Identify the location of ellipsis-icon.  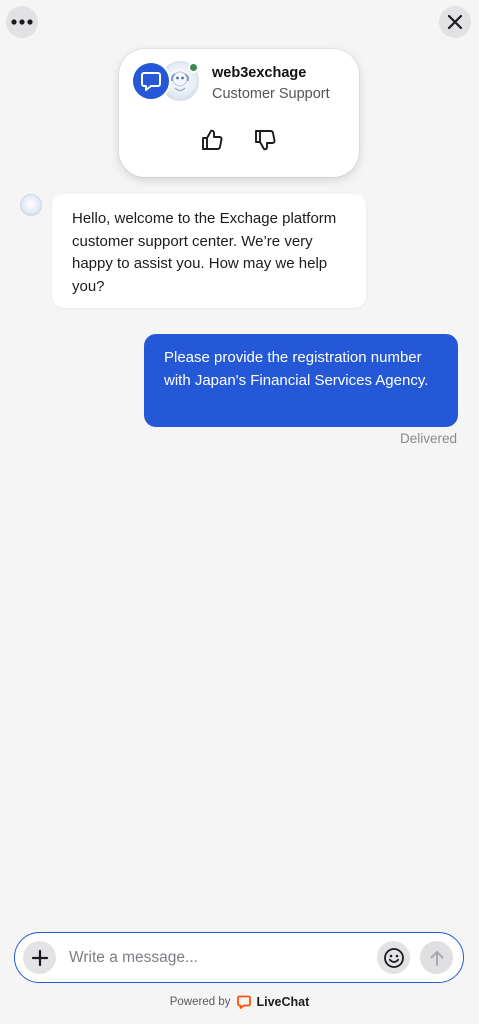
(22, 22).